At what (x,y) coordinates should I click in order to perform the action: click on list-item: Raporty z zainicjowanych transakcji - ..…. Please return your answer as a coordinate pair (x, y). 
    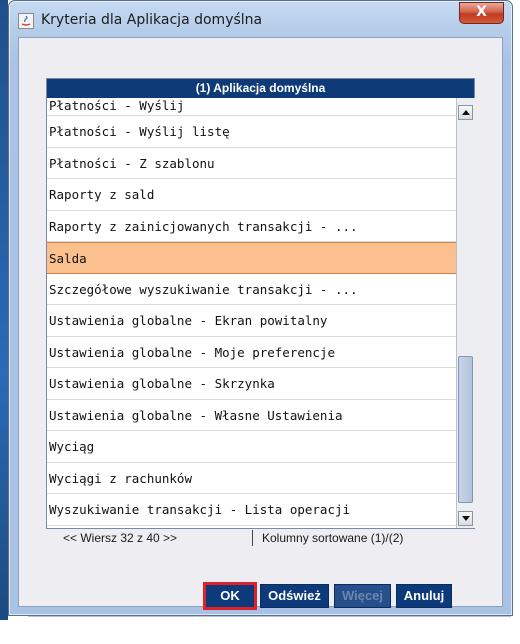
    Looking at the image, I should click on (251, 226).